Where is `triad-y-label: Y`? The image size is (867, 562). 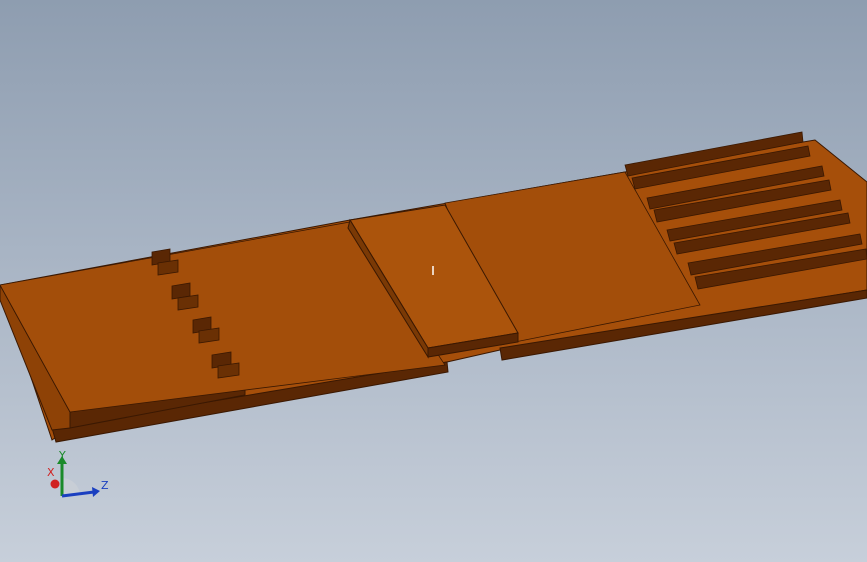
triad-y-label: Y is located at coordinates (62, 455).